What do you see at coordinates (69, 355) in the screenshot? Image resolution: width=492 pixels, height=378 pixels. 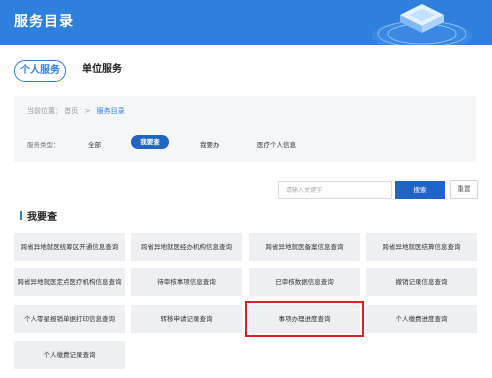 I see `service-card: 个人缴费记录查询` at bounding box center [69, 355].